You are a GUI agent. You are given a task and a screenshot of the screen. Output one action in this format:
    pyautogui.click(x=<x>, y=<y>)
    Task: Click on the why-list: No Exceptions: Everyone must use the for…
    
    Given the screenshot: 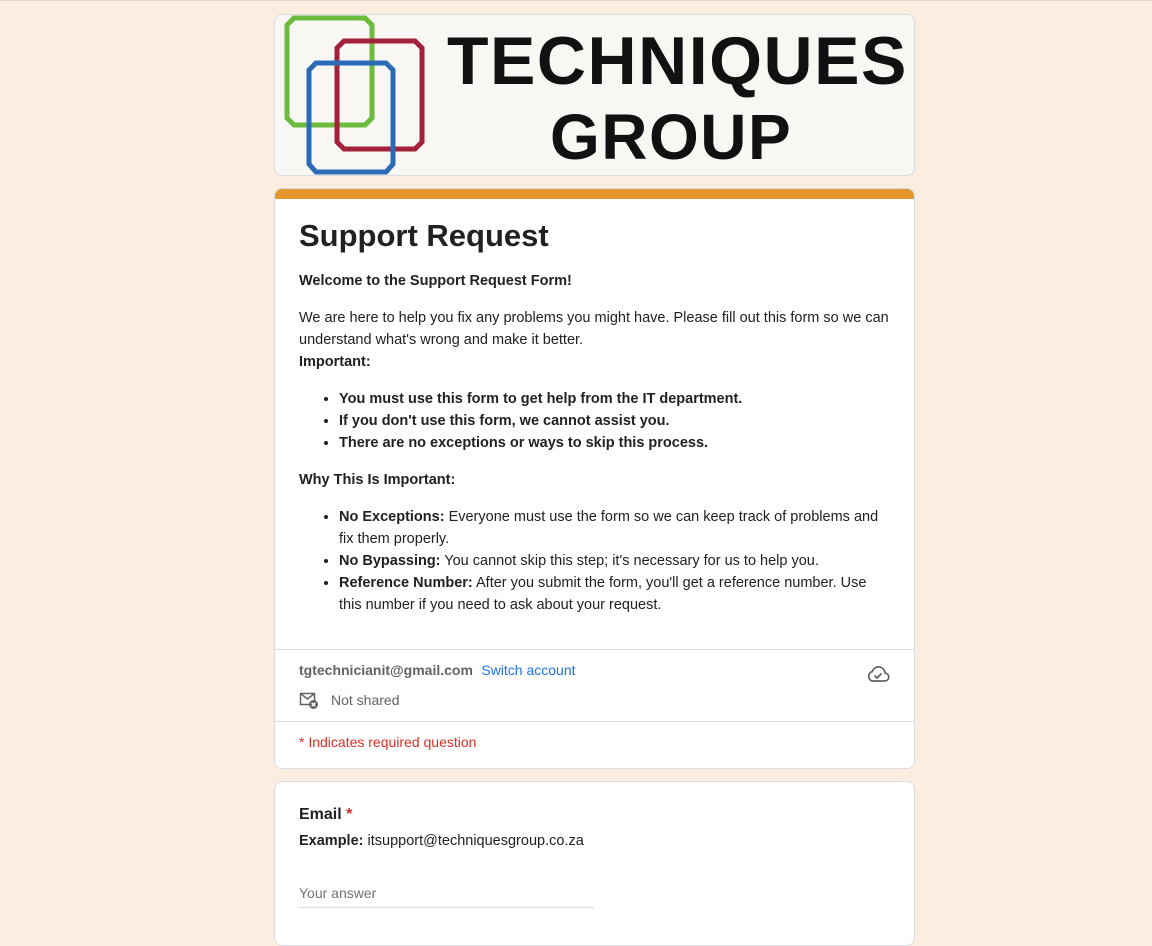 What is the action you would take?
    pyautogui.click(x=594, y=561)
    